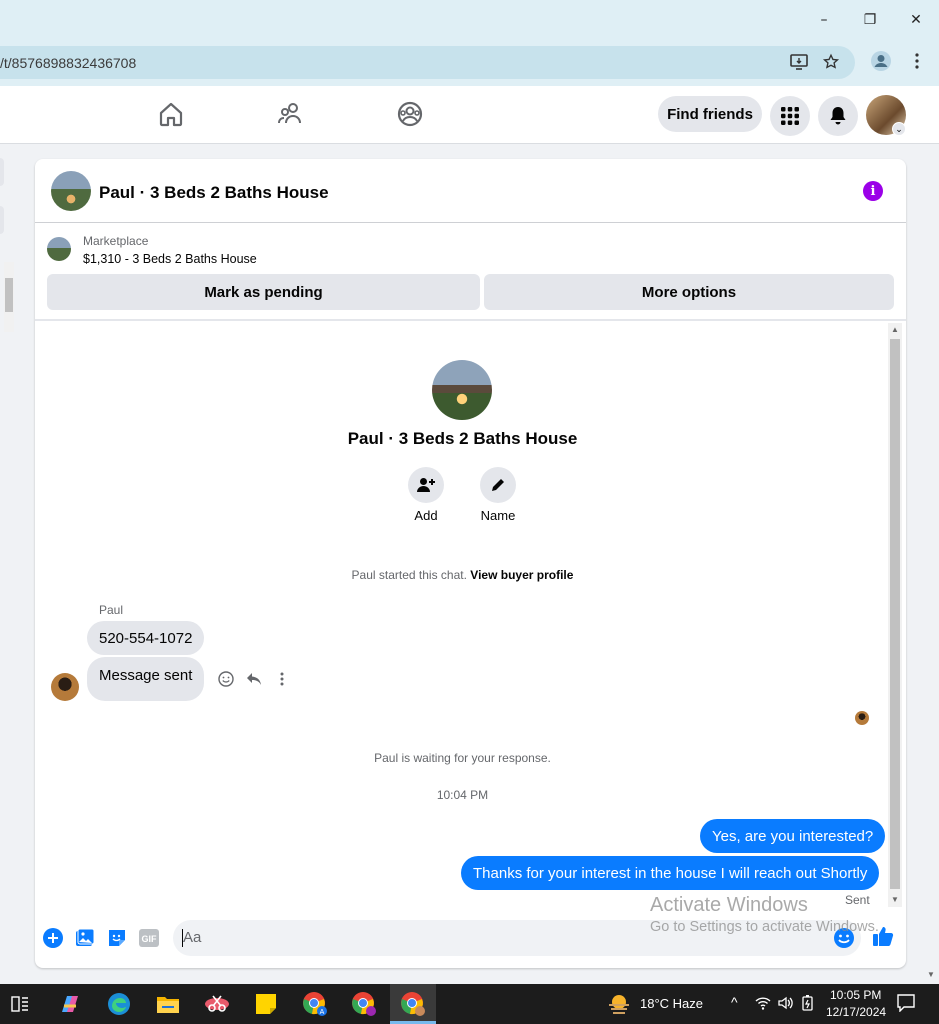 The height and width of the screenshot is (1024, 939). What do you see at coordinates (192, 937) in the screenshot?
I see `message-input-placeholder: Aa` at bounding box center [192, 937].